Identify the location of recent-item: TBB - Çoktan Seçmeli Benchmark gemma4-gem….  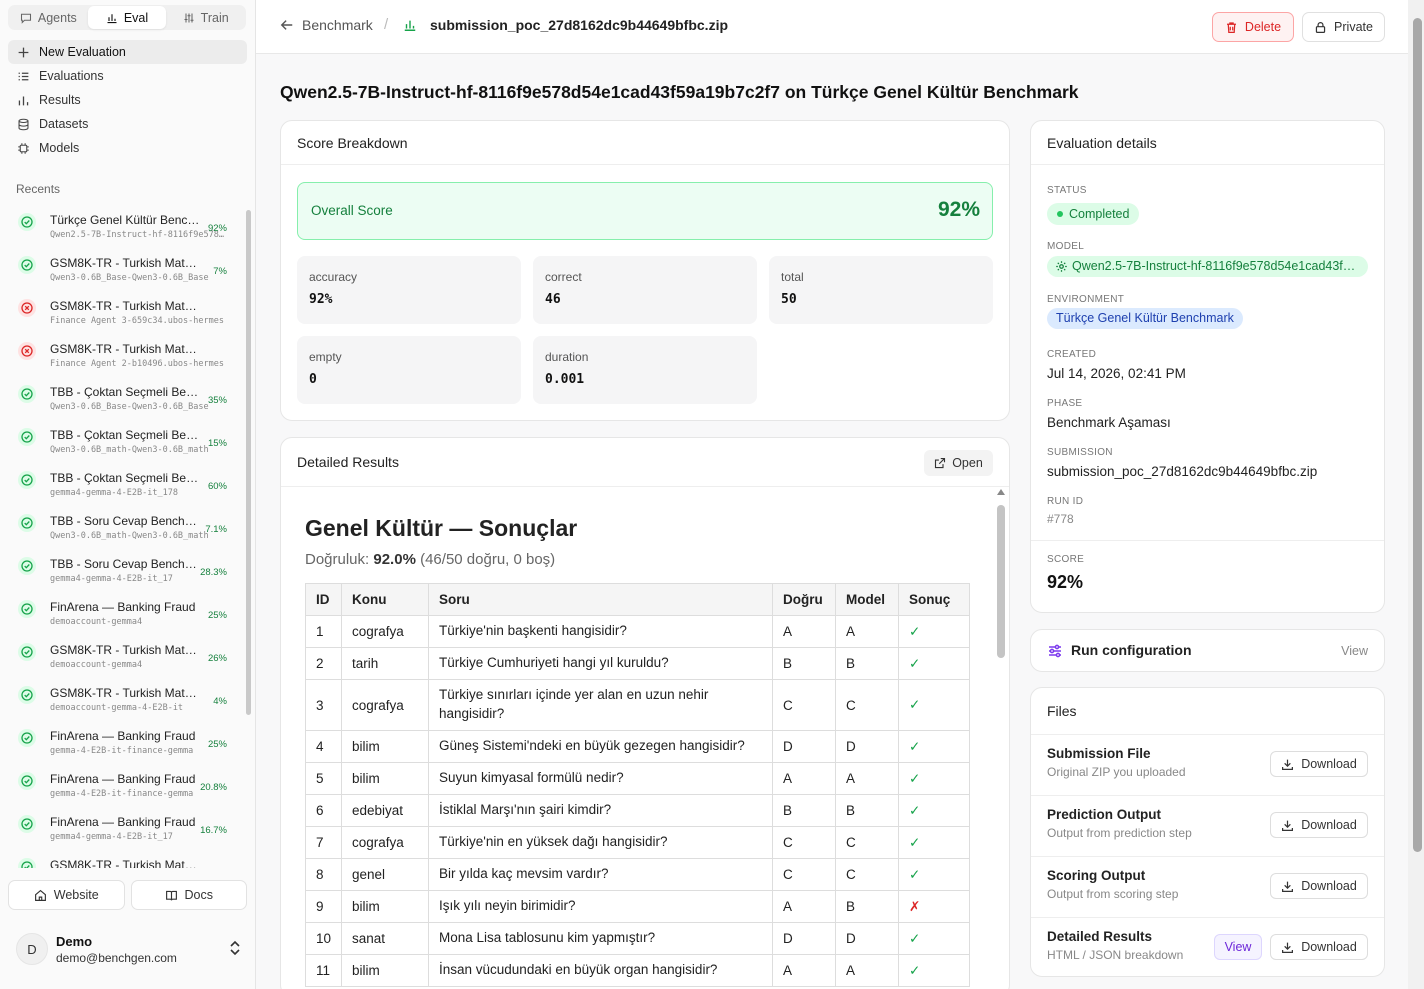
(126, 483).